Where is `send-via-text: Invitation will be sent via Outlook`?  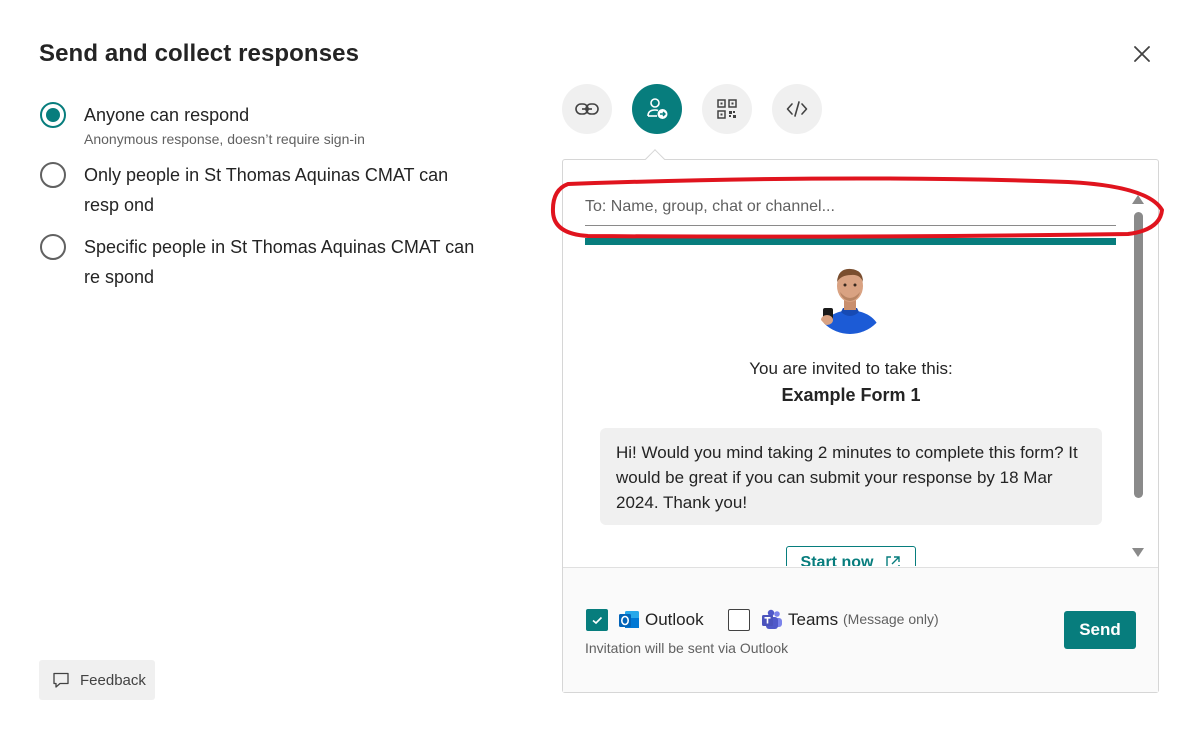 send-via-text: Invitation will be sent via Outlook is located at coordinates (687, 648).